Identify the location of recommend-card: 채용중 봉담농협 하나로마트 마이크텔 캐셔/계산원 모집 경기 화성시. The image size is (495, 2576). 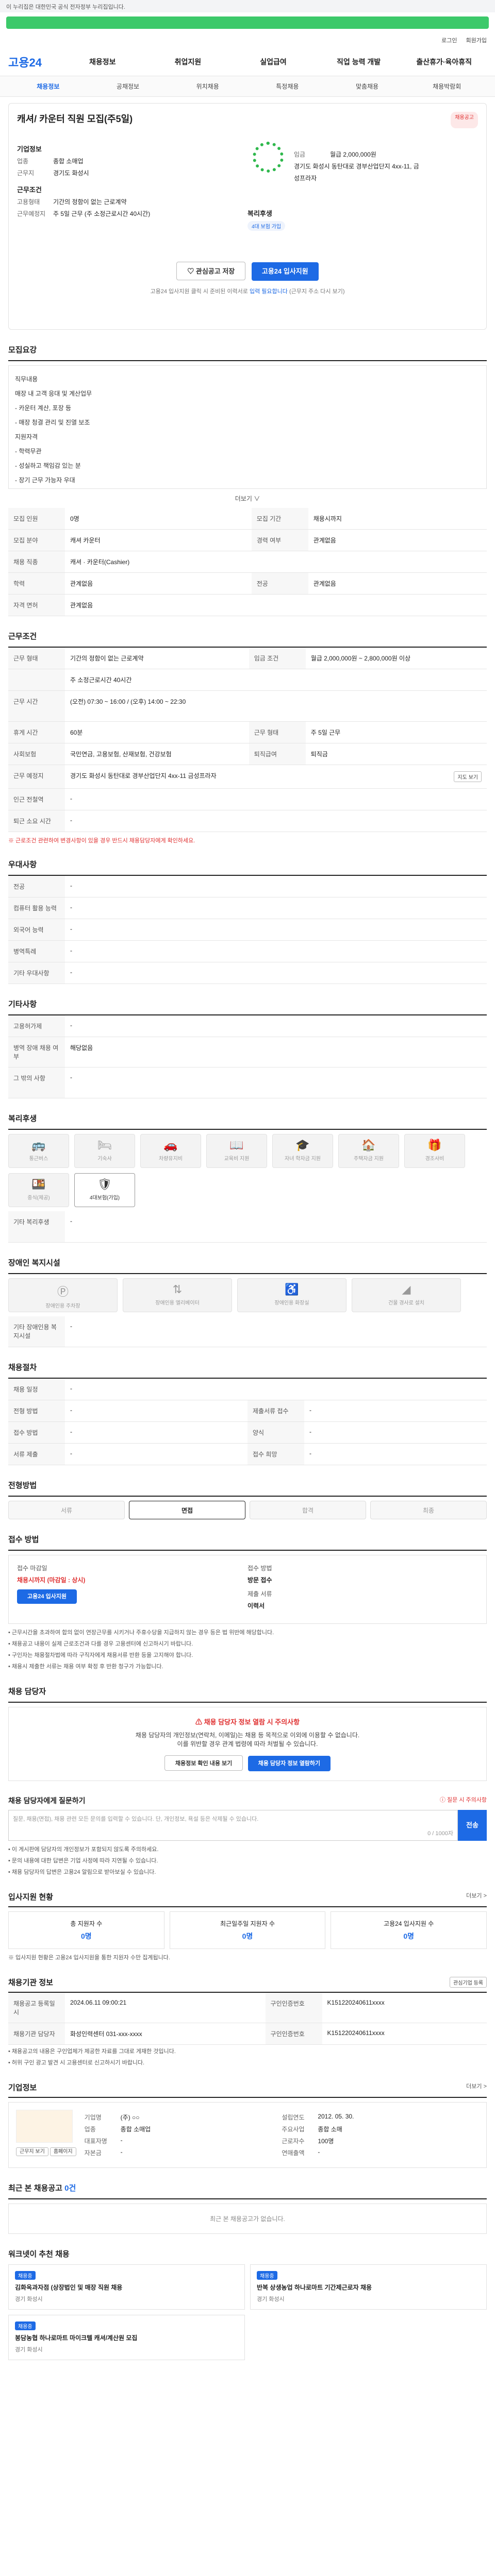
(126, 2337).